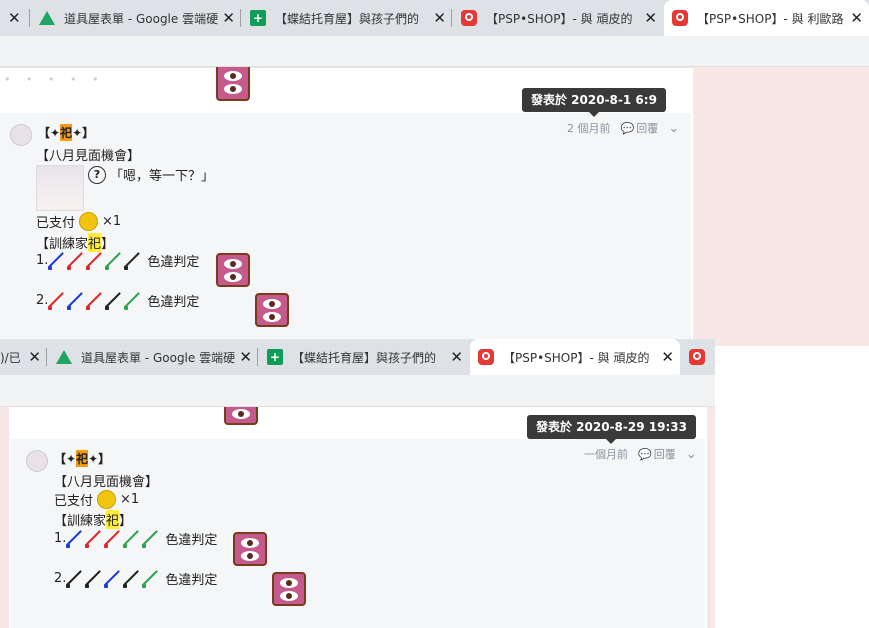  What do you see at coordinates (606, 454) in the screenshot?
I see `time-ago: 一個月前` at bounding box center [606, 454].